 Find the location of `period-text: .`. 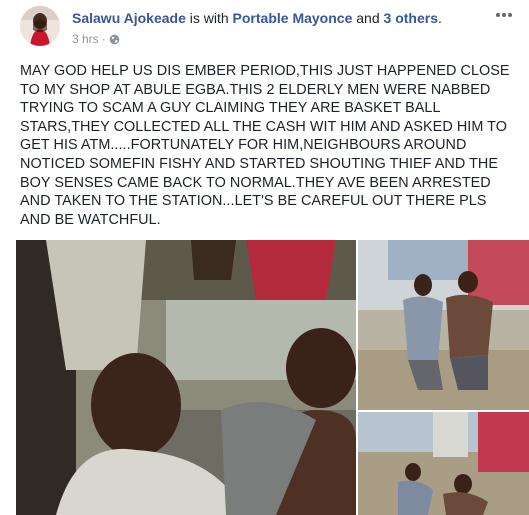

period-text: . is located at coordinates (439, 18).